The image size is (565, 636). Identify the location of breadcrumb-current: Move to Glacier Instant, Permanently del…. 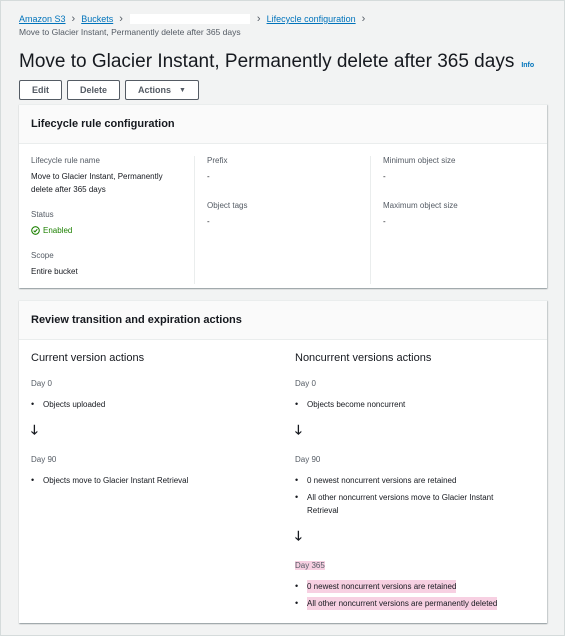
(130, 32).